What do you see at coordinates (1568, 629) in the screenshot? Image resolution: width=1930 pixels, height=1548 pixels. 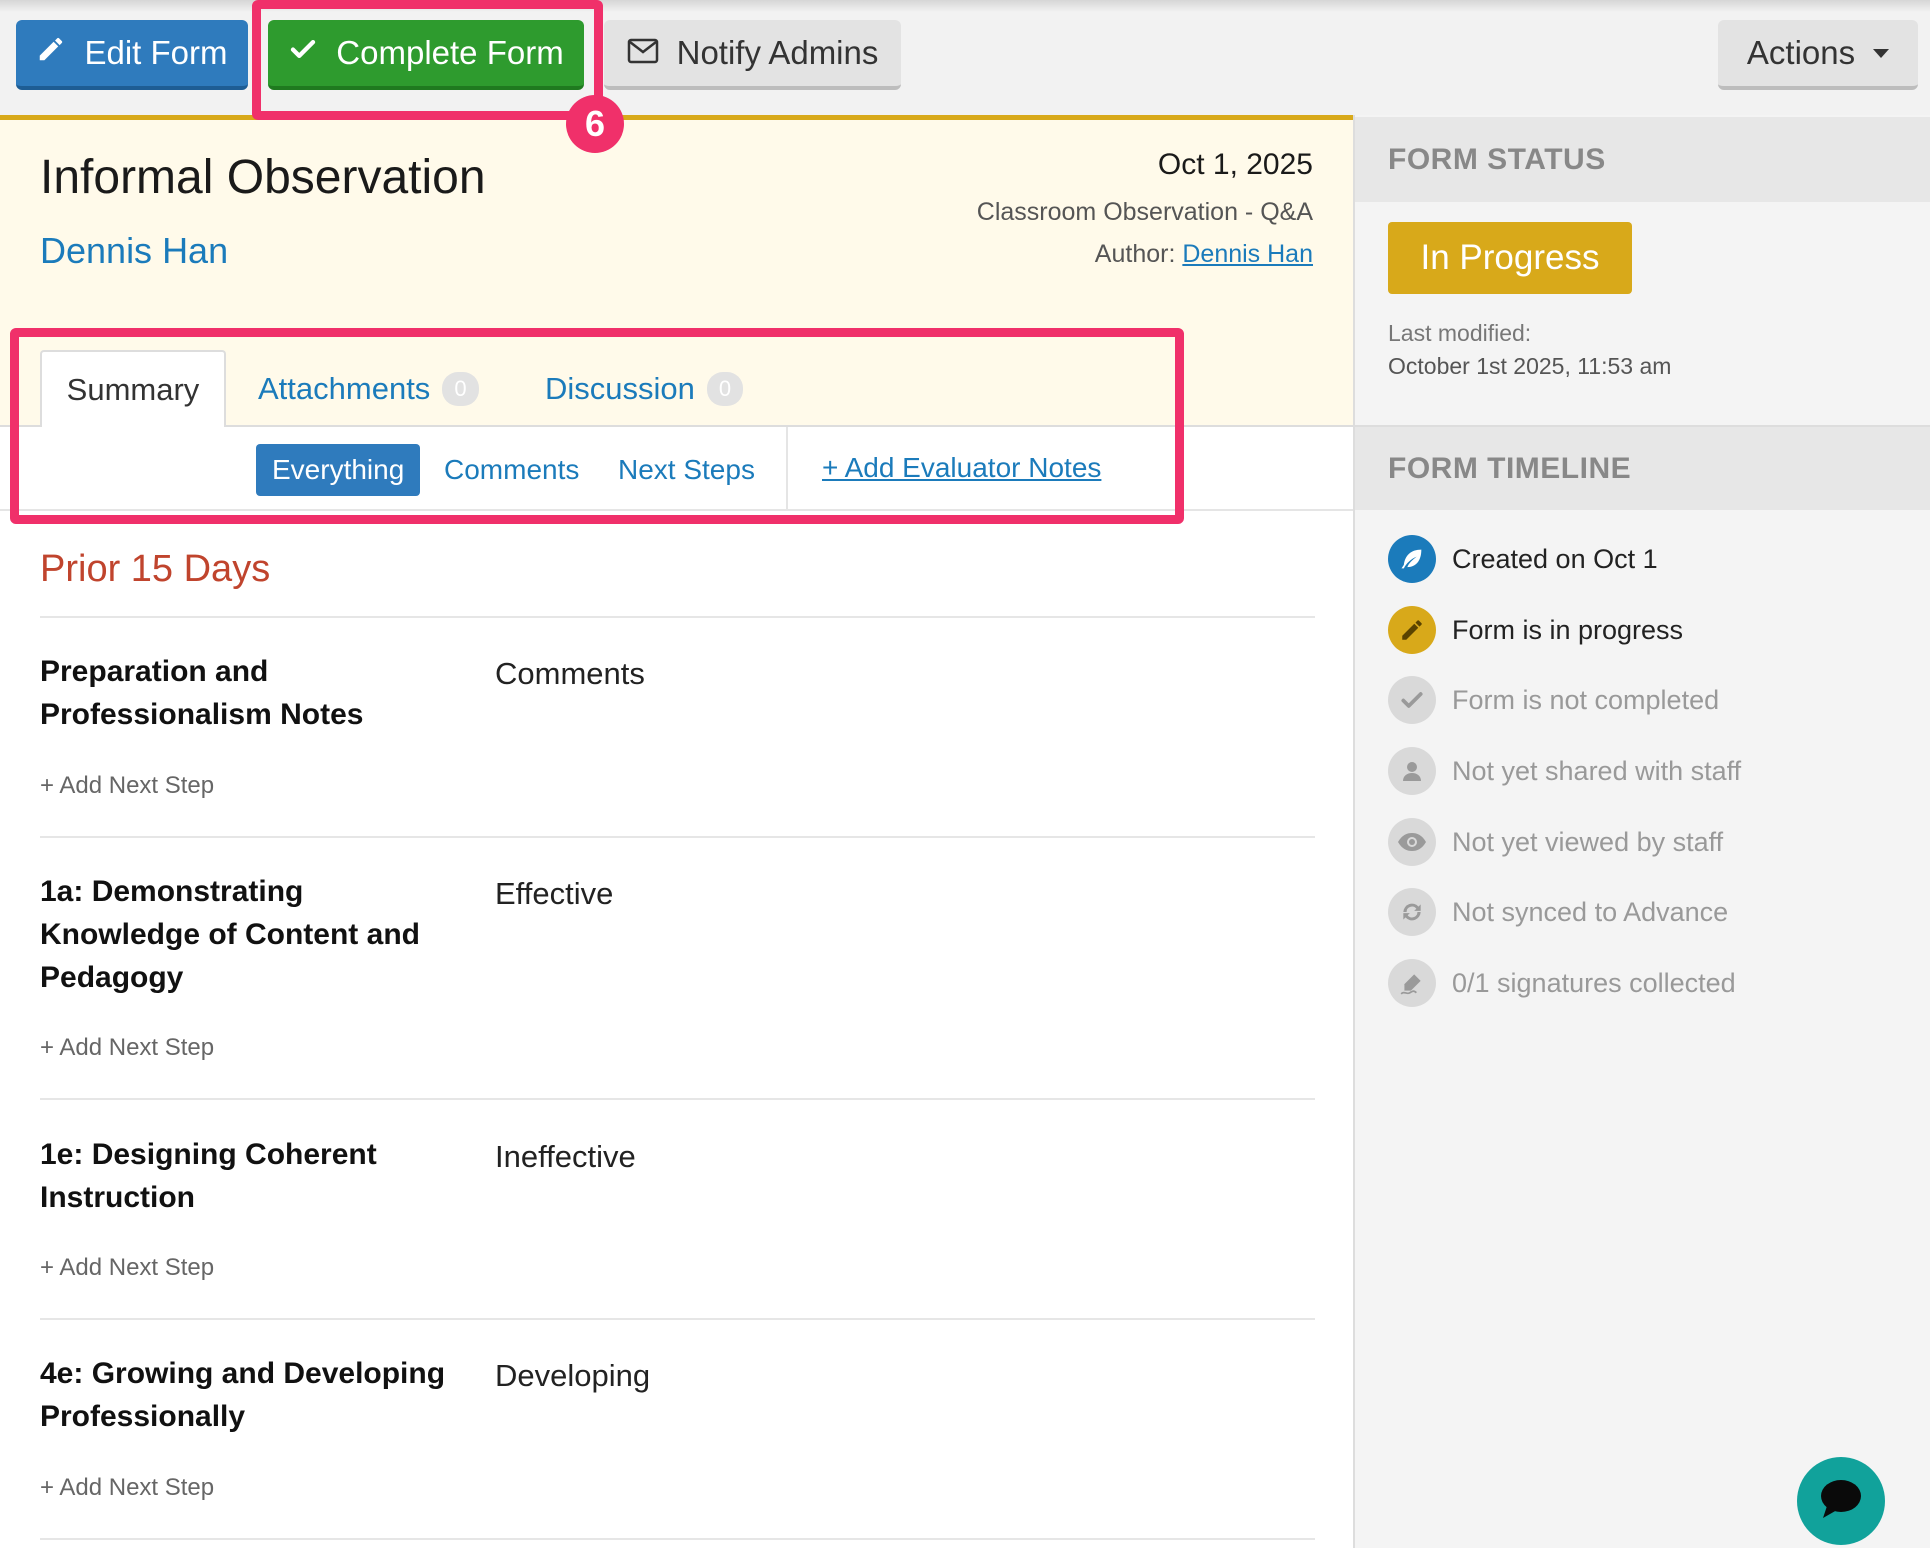 I see `timeline-label: Form is in progress` at bounding box center [1568, 629].